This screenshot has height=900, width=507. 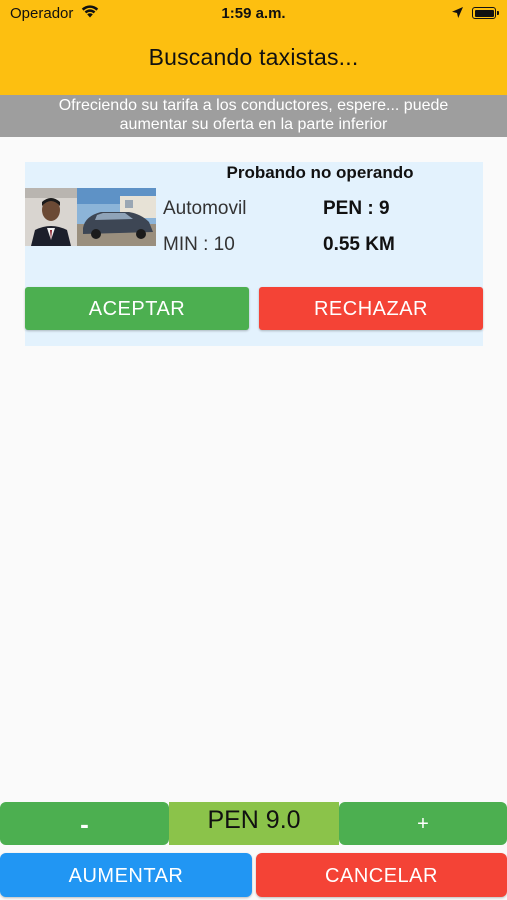 What do you see at coordinates (254, 823) in the screenshot?
I see `fare-offer-value: PEN 9.0` at bounding box center [254, 823].